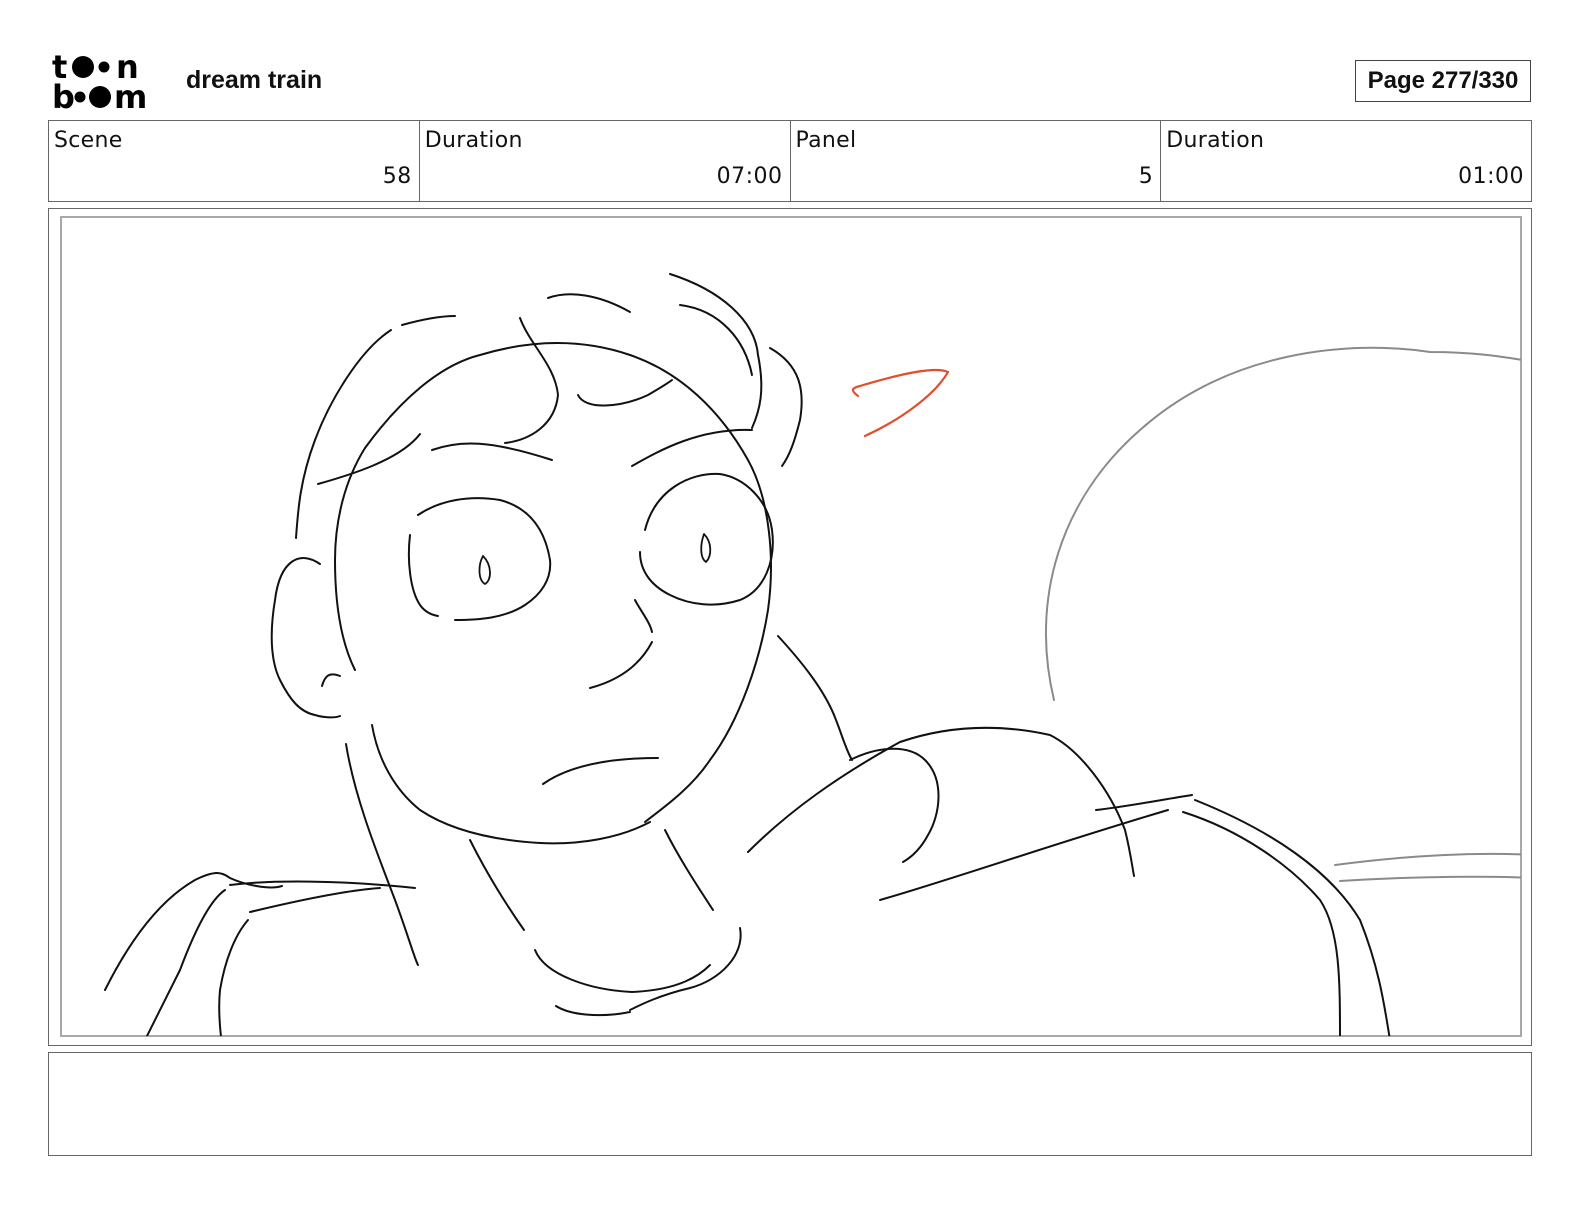  What do you see at coordinates (1215, 140) in the screenshot?
I see `panel-duration-label: Duration` at bounding box center [1215, 140].